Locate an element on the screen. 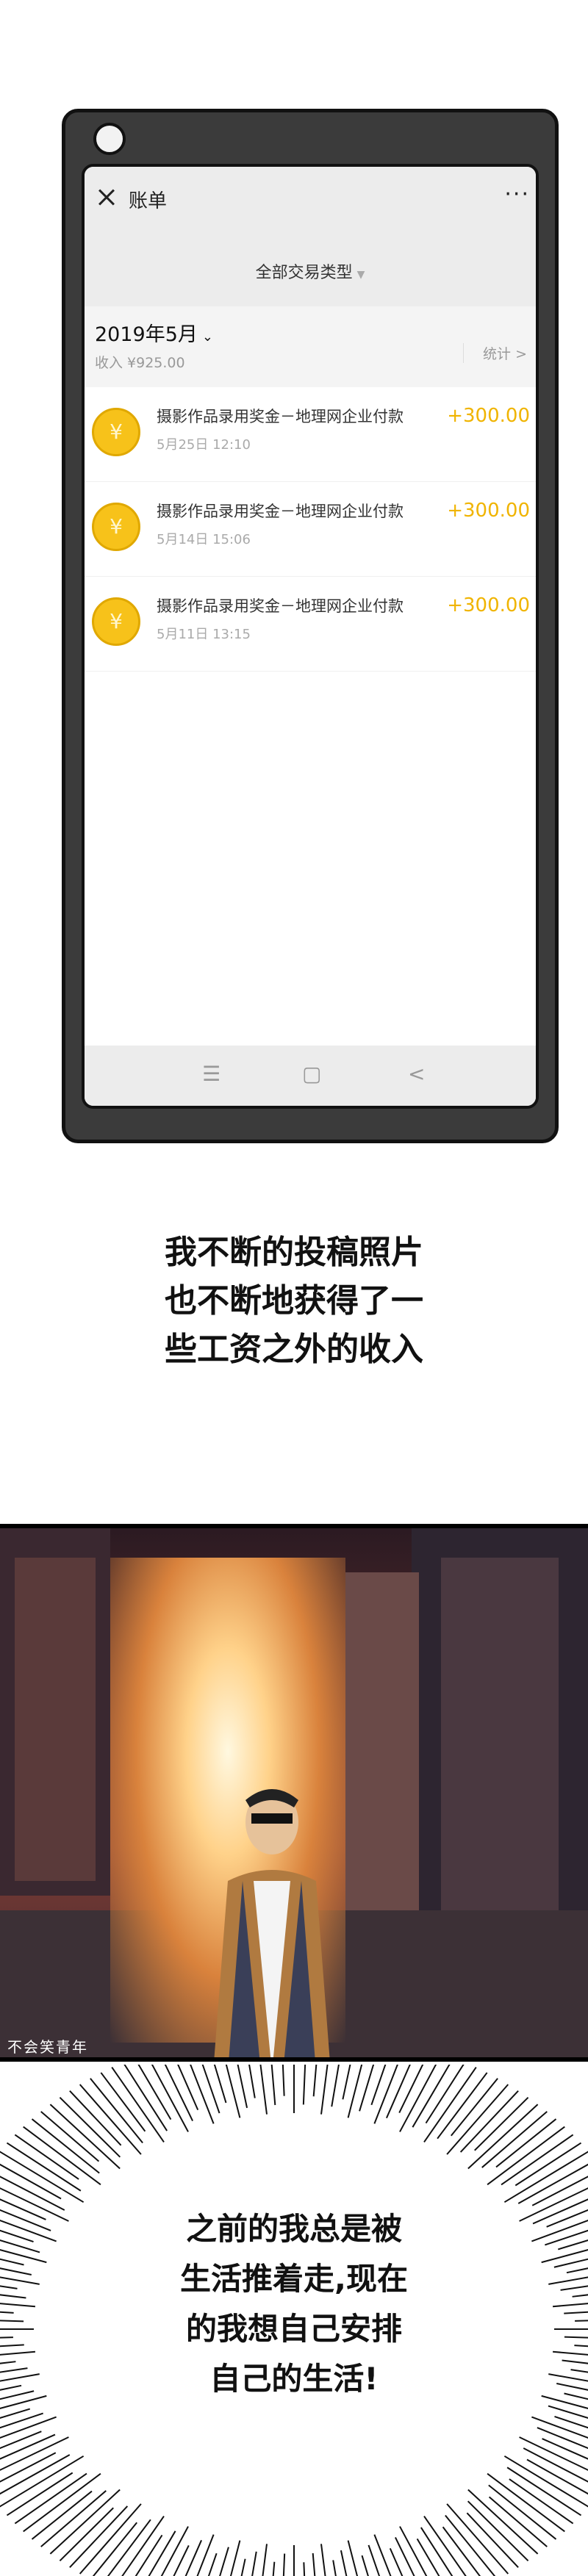 This screenshot has width=588, height=2576. caret-down-icon: ▼ is located at coordinates (360, 275).